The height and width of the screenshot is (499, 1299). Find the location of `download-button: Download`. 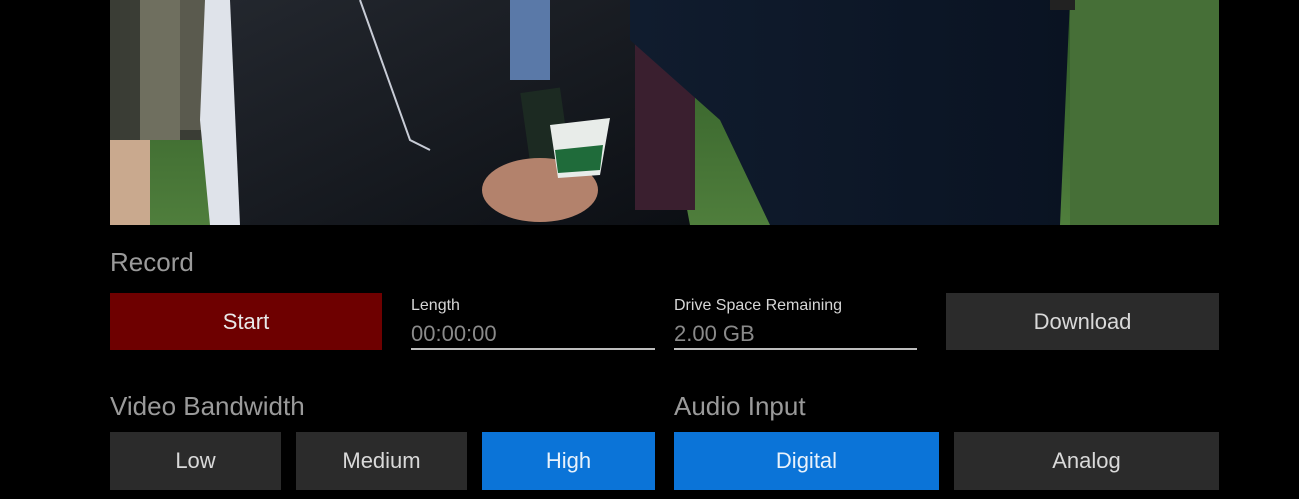

download-button: Download is located at coordinates (1082, 321).